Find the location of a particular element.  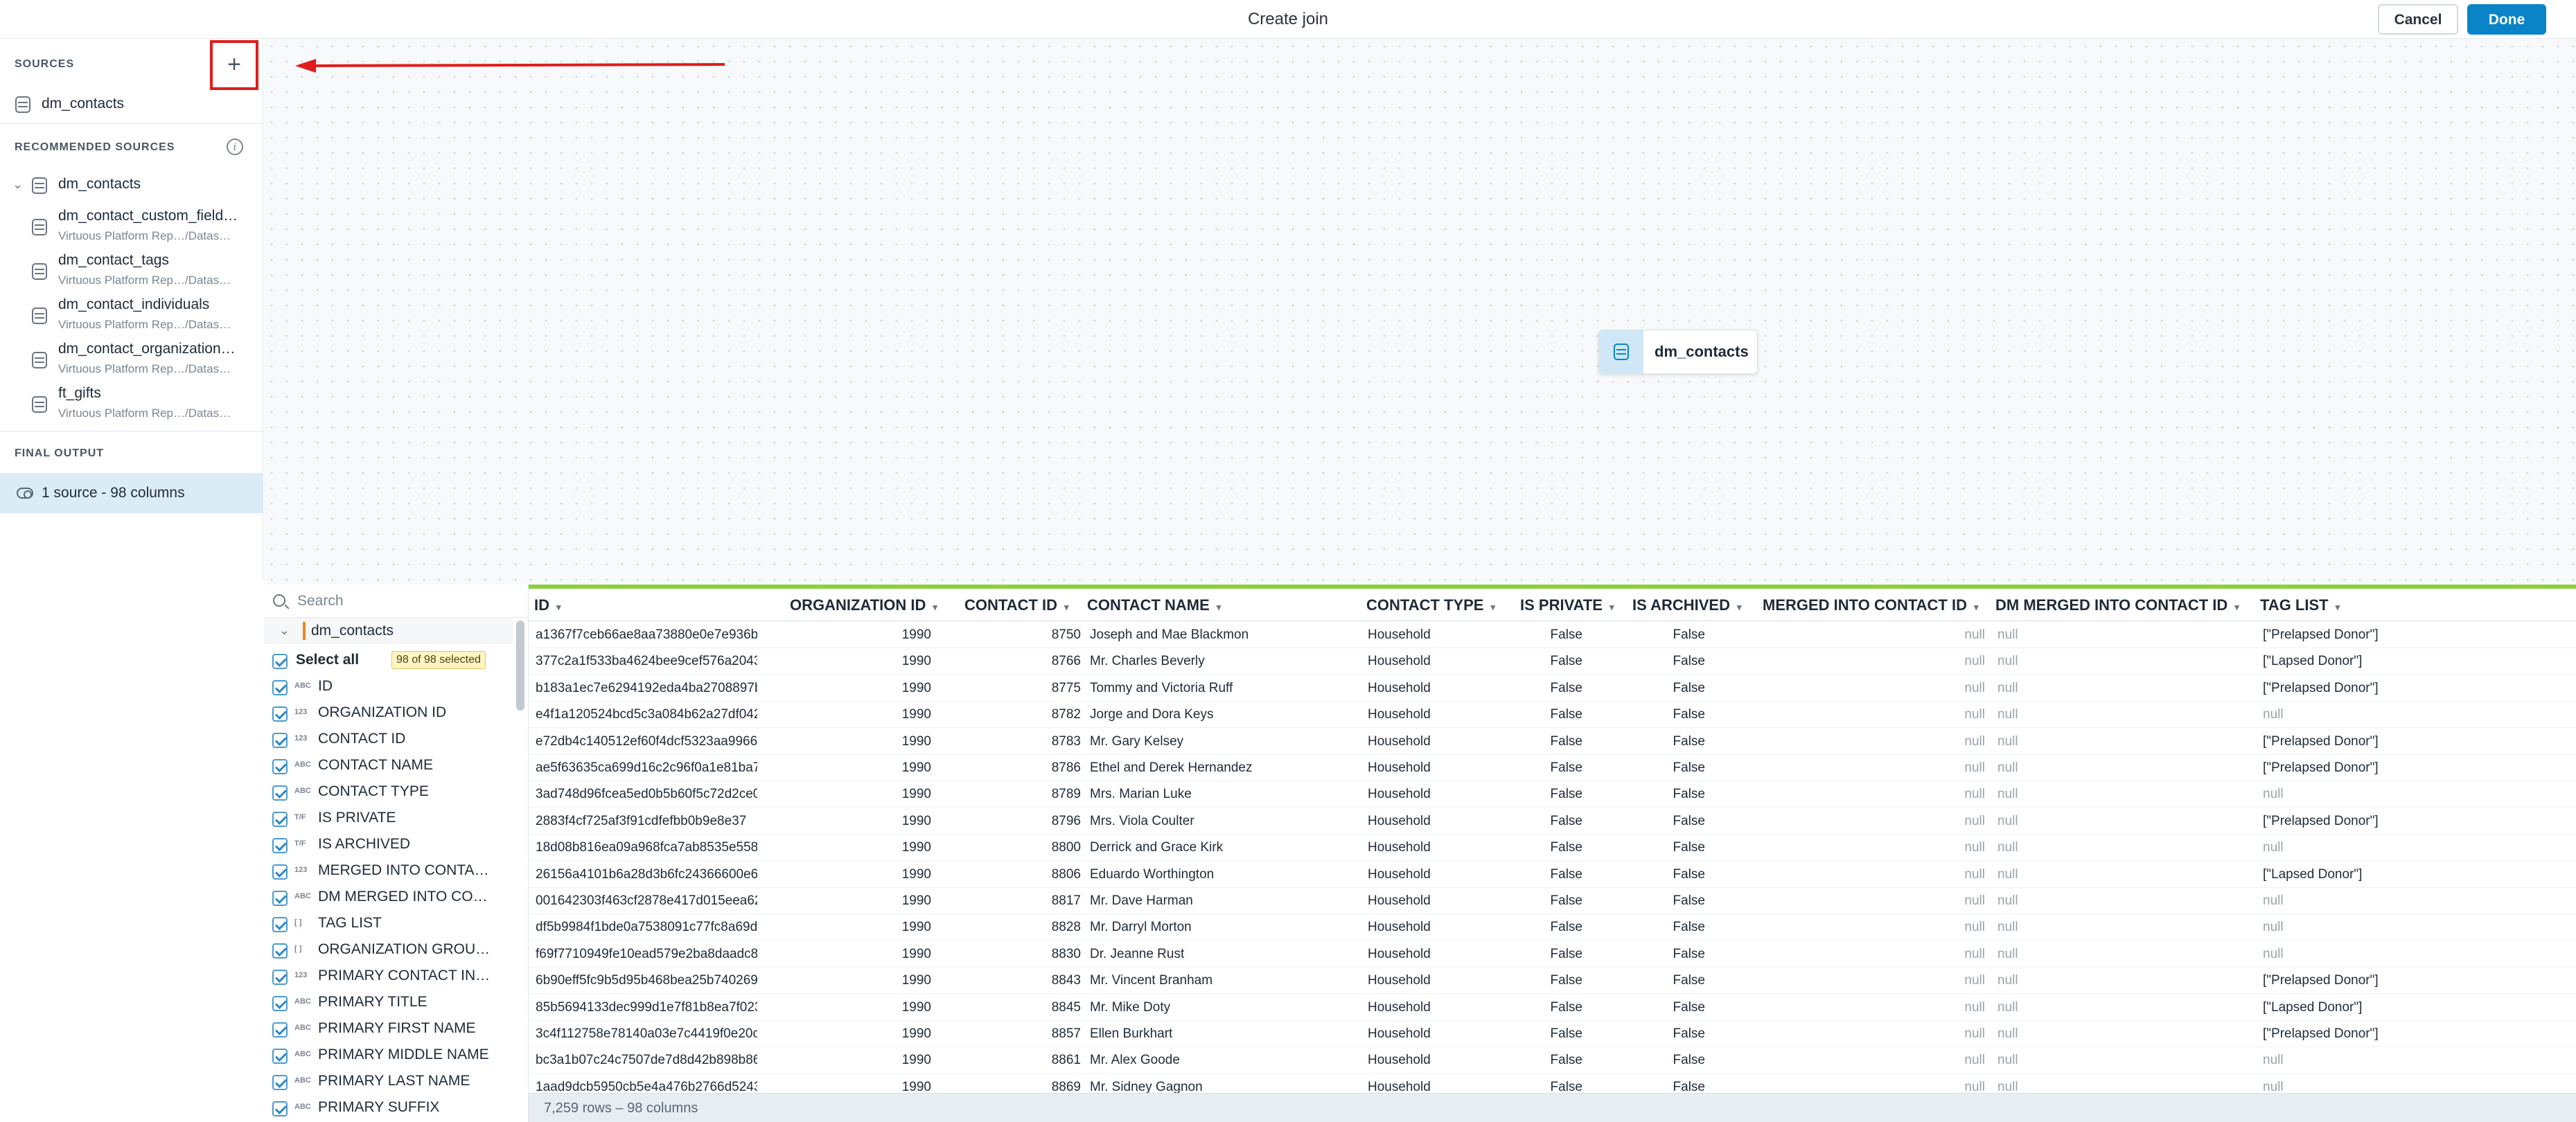

header-label: CONTACT NAME is located at coordinates (1148, 605).